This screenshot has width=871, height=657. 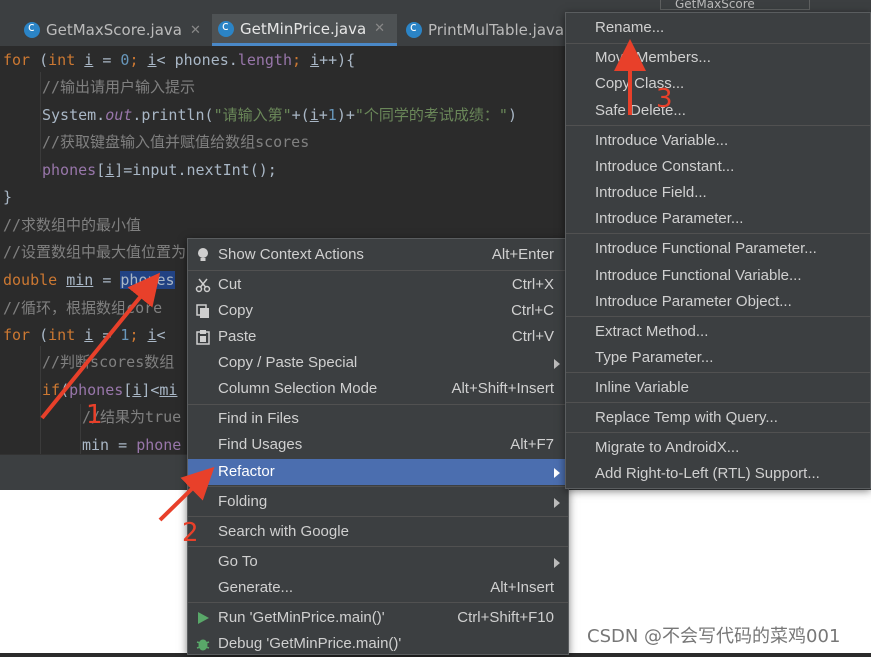 What do you see at coordinates (664, 99) in the screenshot?
I see `annotation-number-3: 3` at bounding box center [664, 99].